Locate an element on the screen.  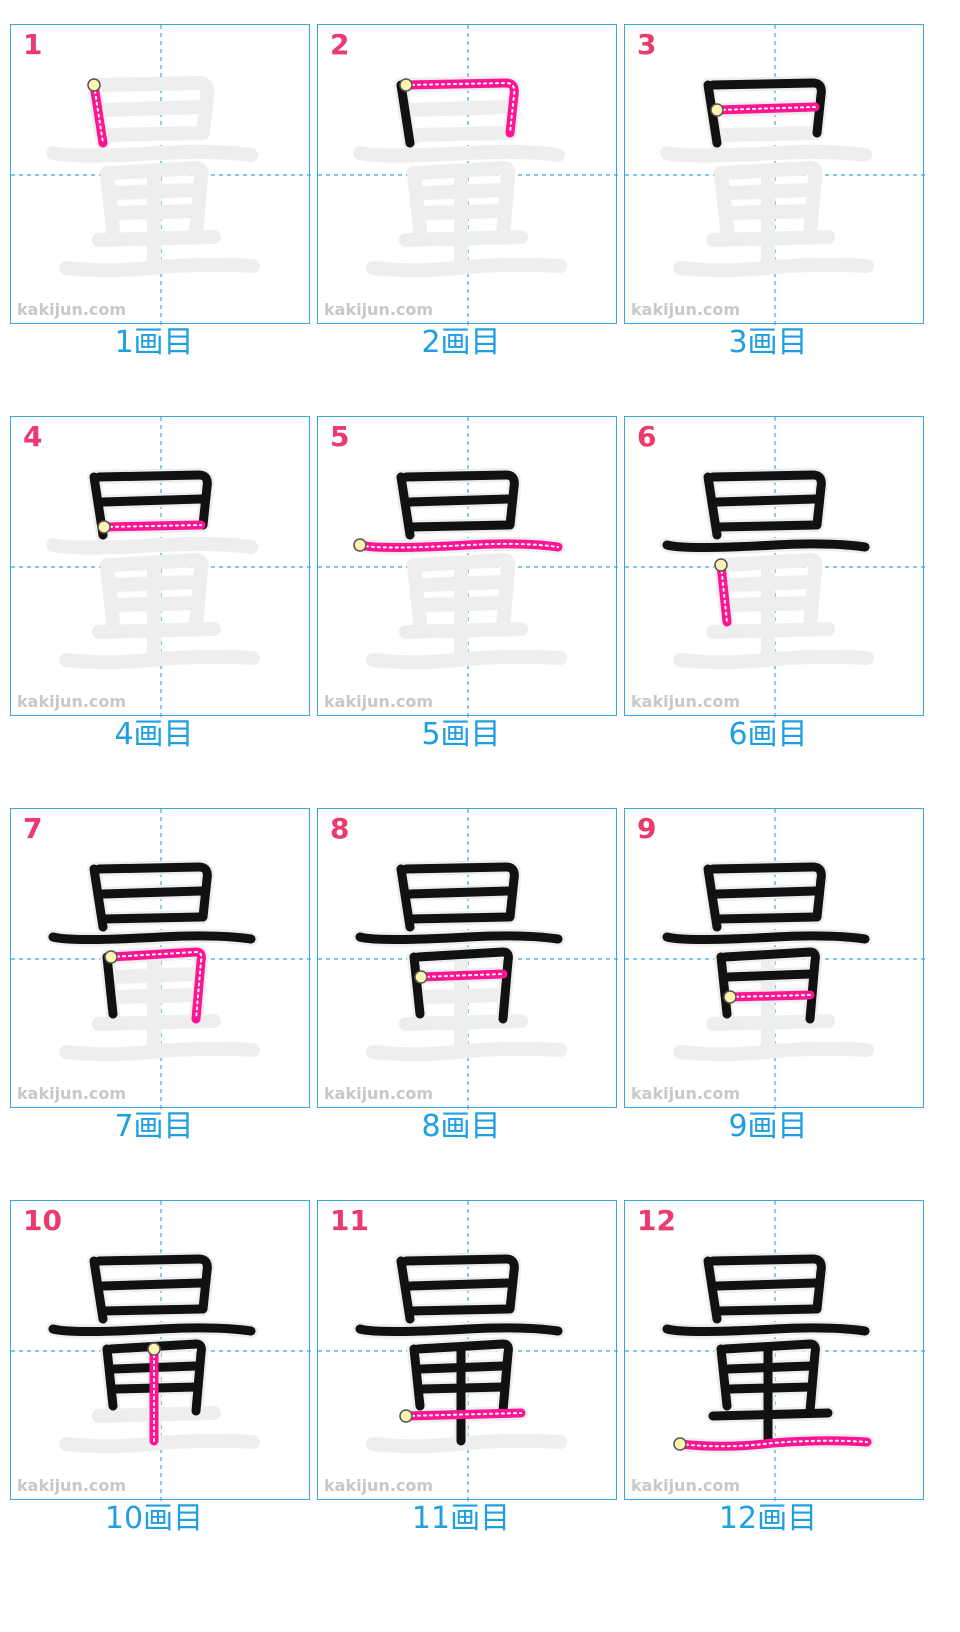
step-number: 10 is located at coordinates (42, 1220).